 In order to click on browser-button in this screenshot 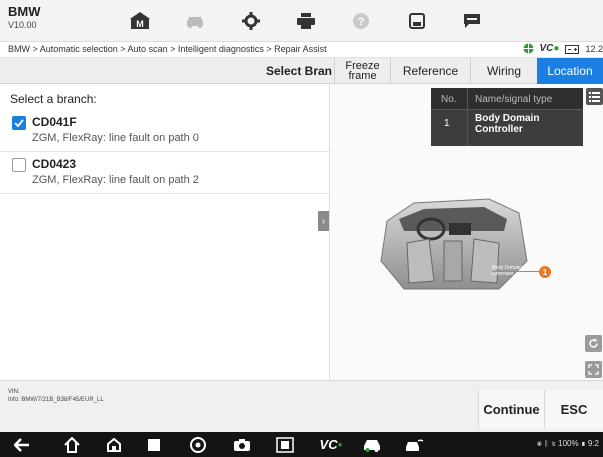, I will do `click(198, 444)`.